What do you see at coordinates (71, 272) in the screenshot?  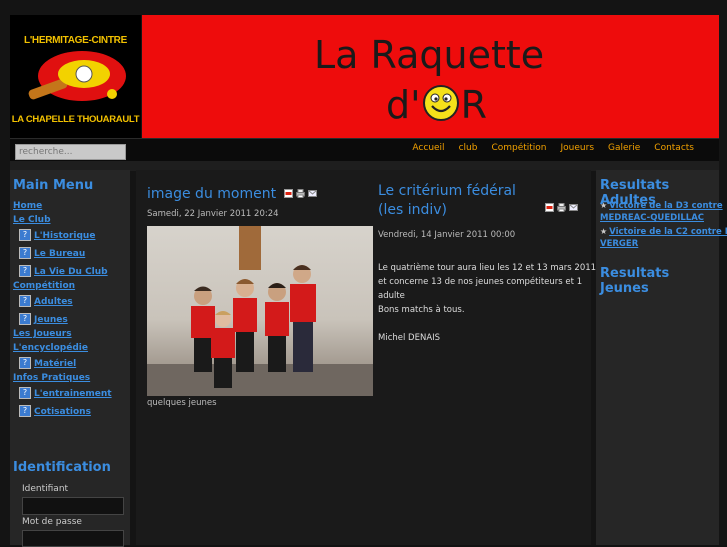 I see `menu-item-vie-du-club: La Vie Du Club` at bounding box center [71, 272].